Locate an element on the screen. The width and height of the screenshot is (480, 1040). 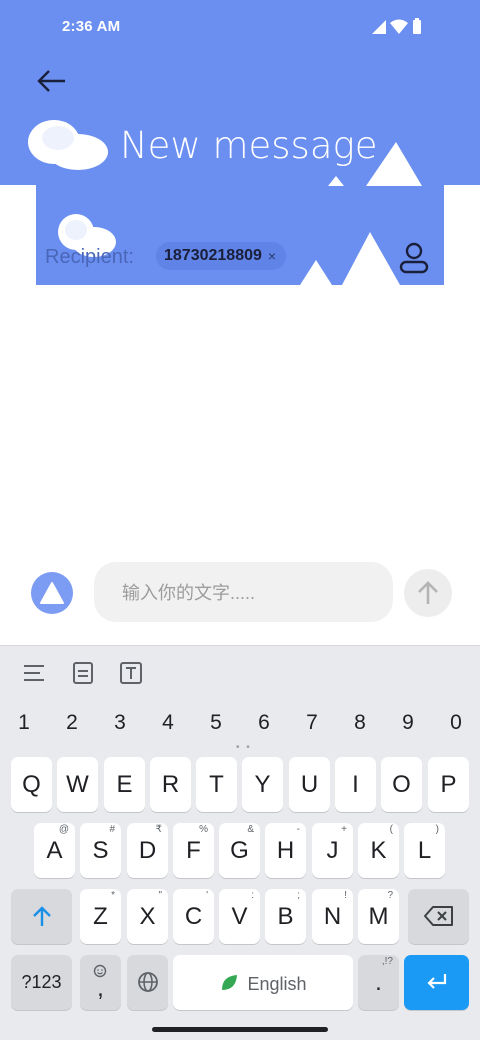
backspace-key is located at coordinates (438, 916).